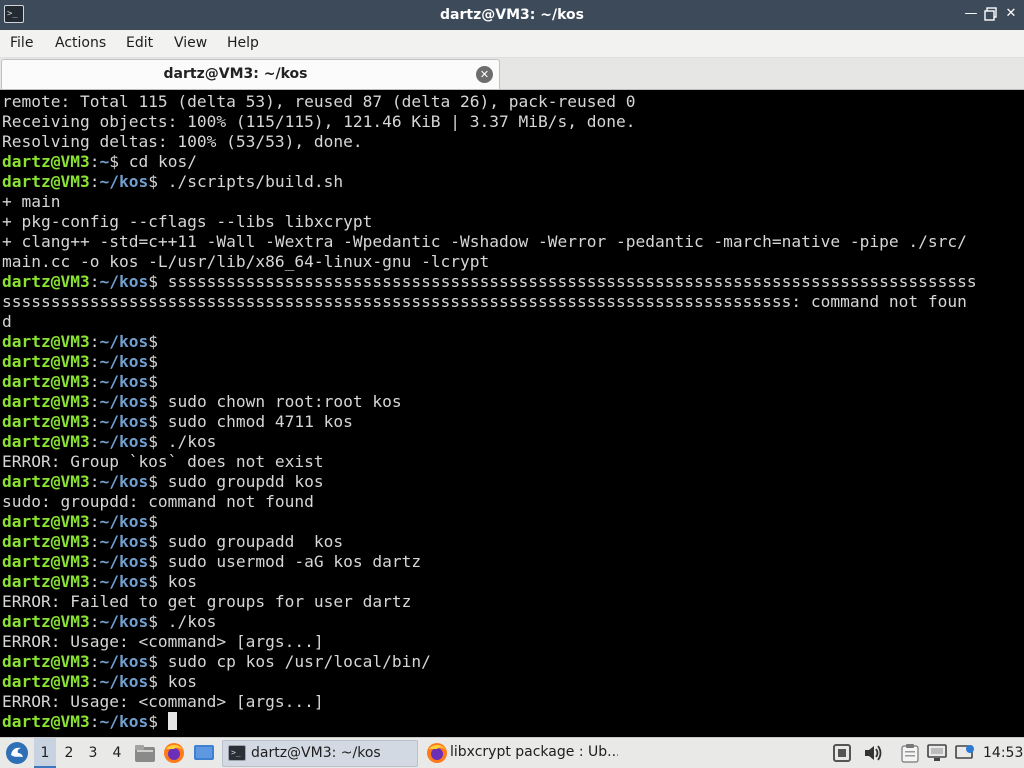 This screenshot has height=768, width=1024. Describe the element at coordinates (250, 74) in the screenshot. I see `tab-terminal: dartz@VM3: ~/kos ✕` at that location.